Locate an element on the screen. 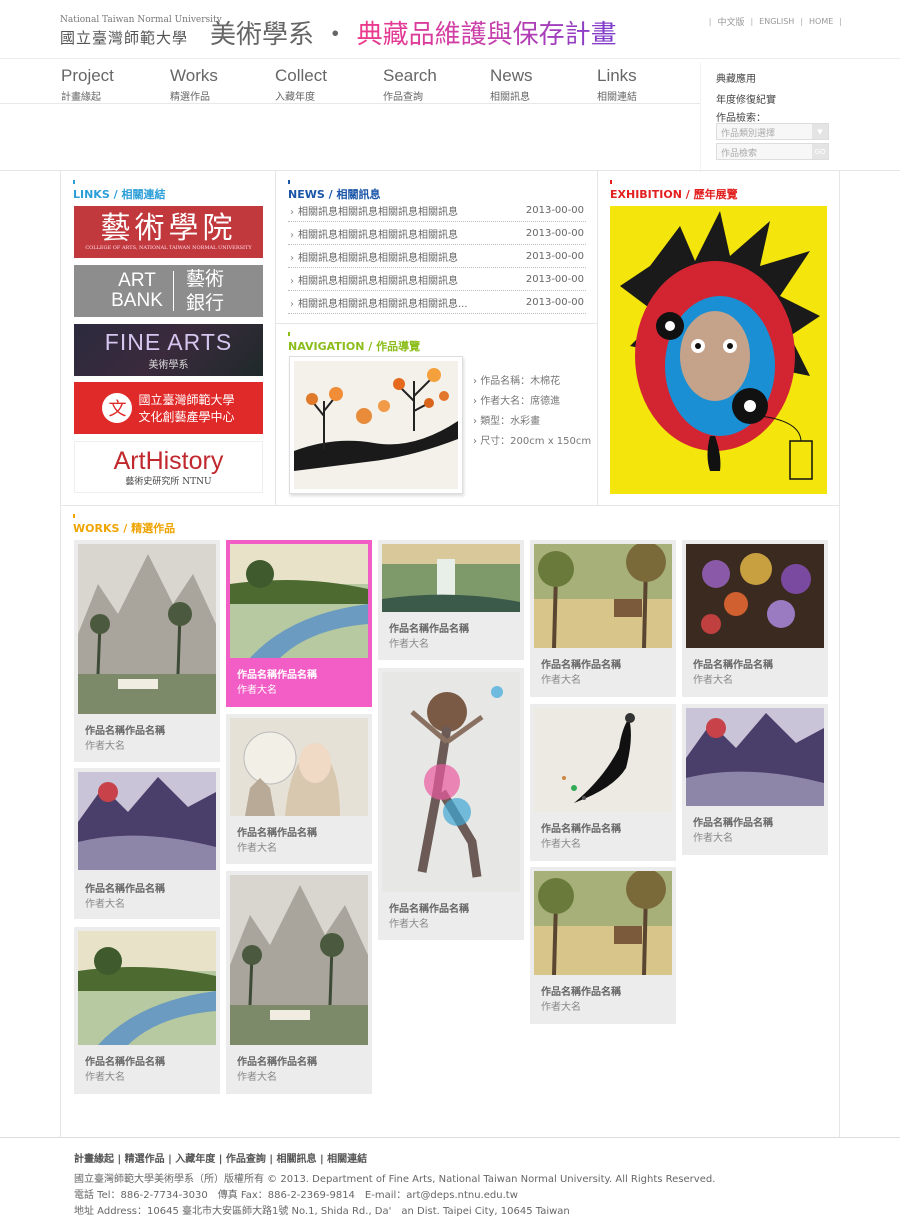 The image size is (900, 1227). keyword-input: 作品檢索 GO is located at coordinates (772, 151).